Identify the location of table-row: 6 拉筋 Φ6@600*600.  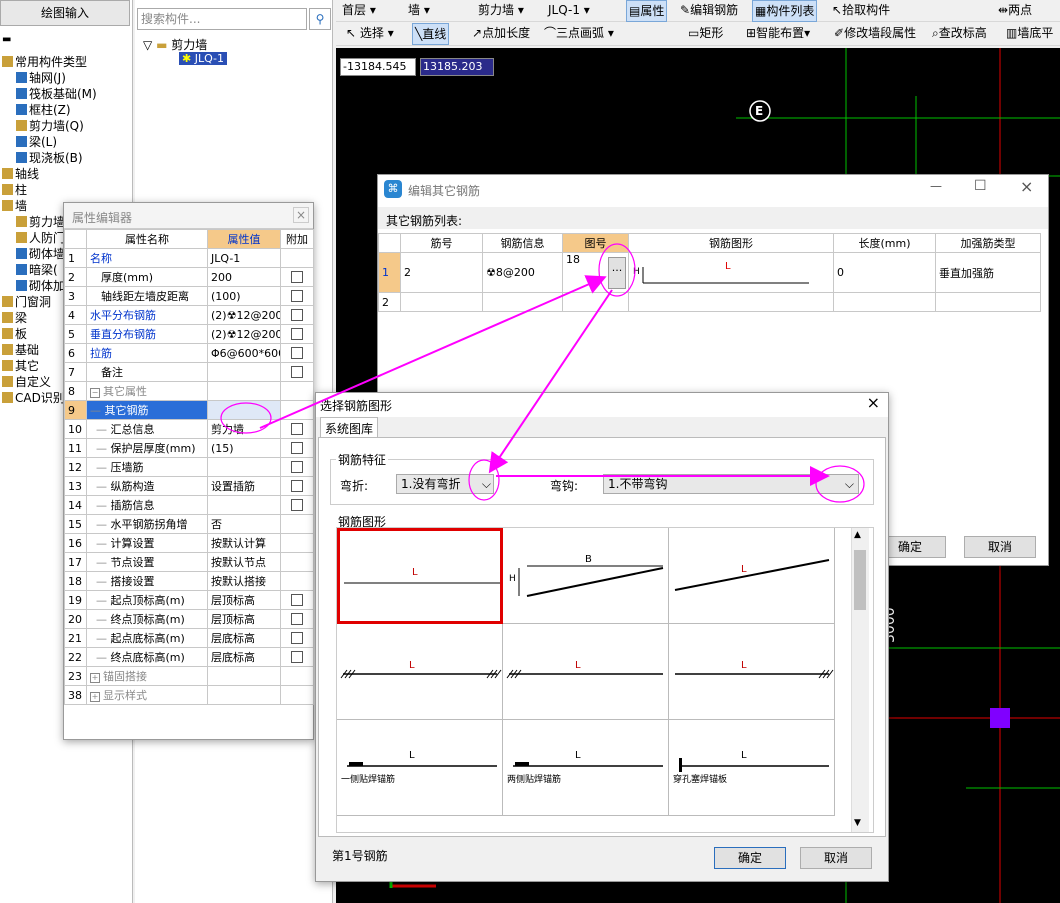
(189, 353).